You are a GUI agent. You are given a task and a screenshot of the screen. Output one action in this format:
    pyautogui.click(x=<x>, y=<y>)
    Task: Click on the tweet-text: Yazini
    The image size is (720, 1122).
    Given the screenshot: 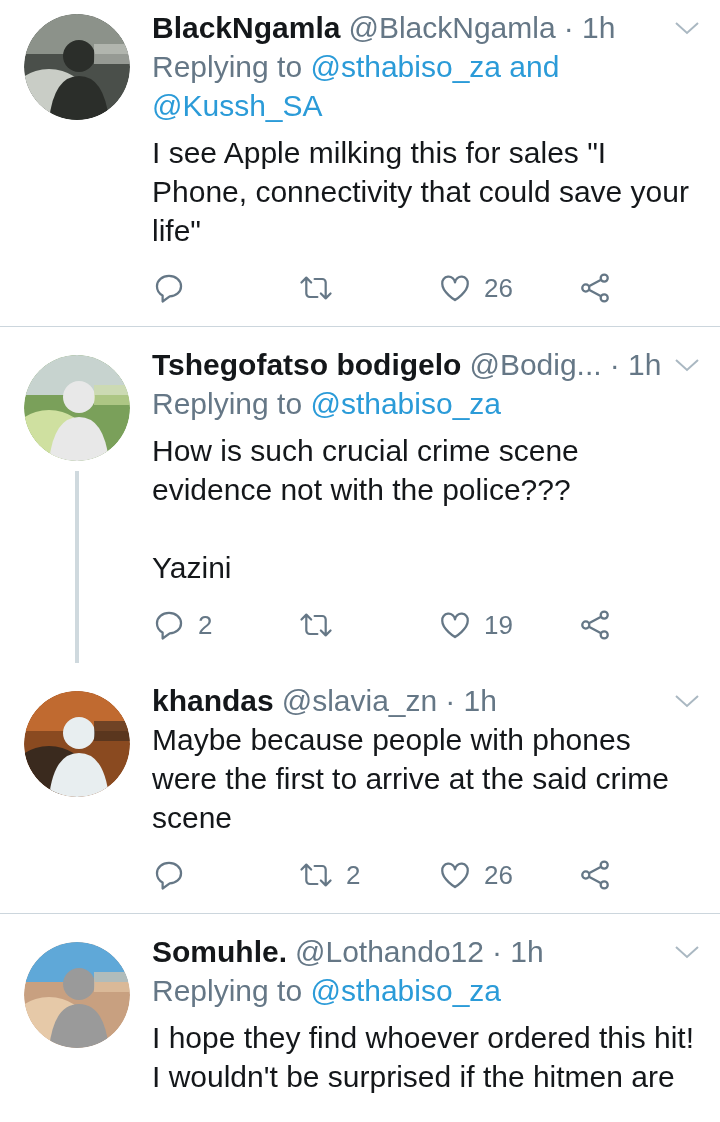 What is the action you would take?
    pyautogui.click(x=192, y=568)
    